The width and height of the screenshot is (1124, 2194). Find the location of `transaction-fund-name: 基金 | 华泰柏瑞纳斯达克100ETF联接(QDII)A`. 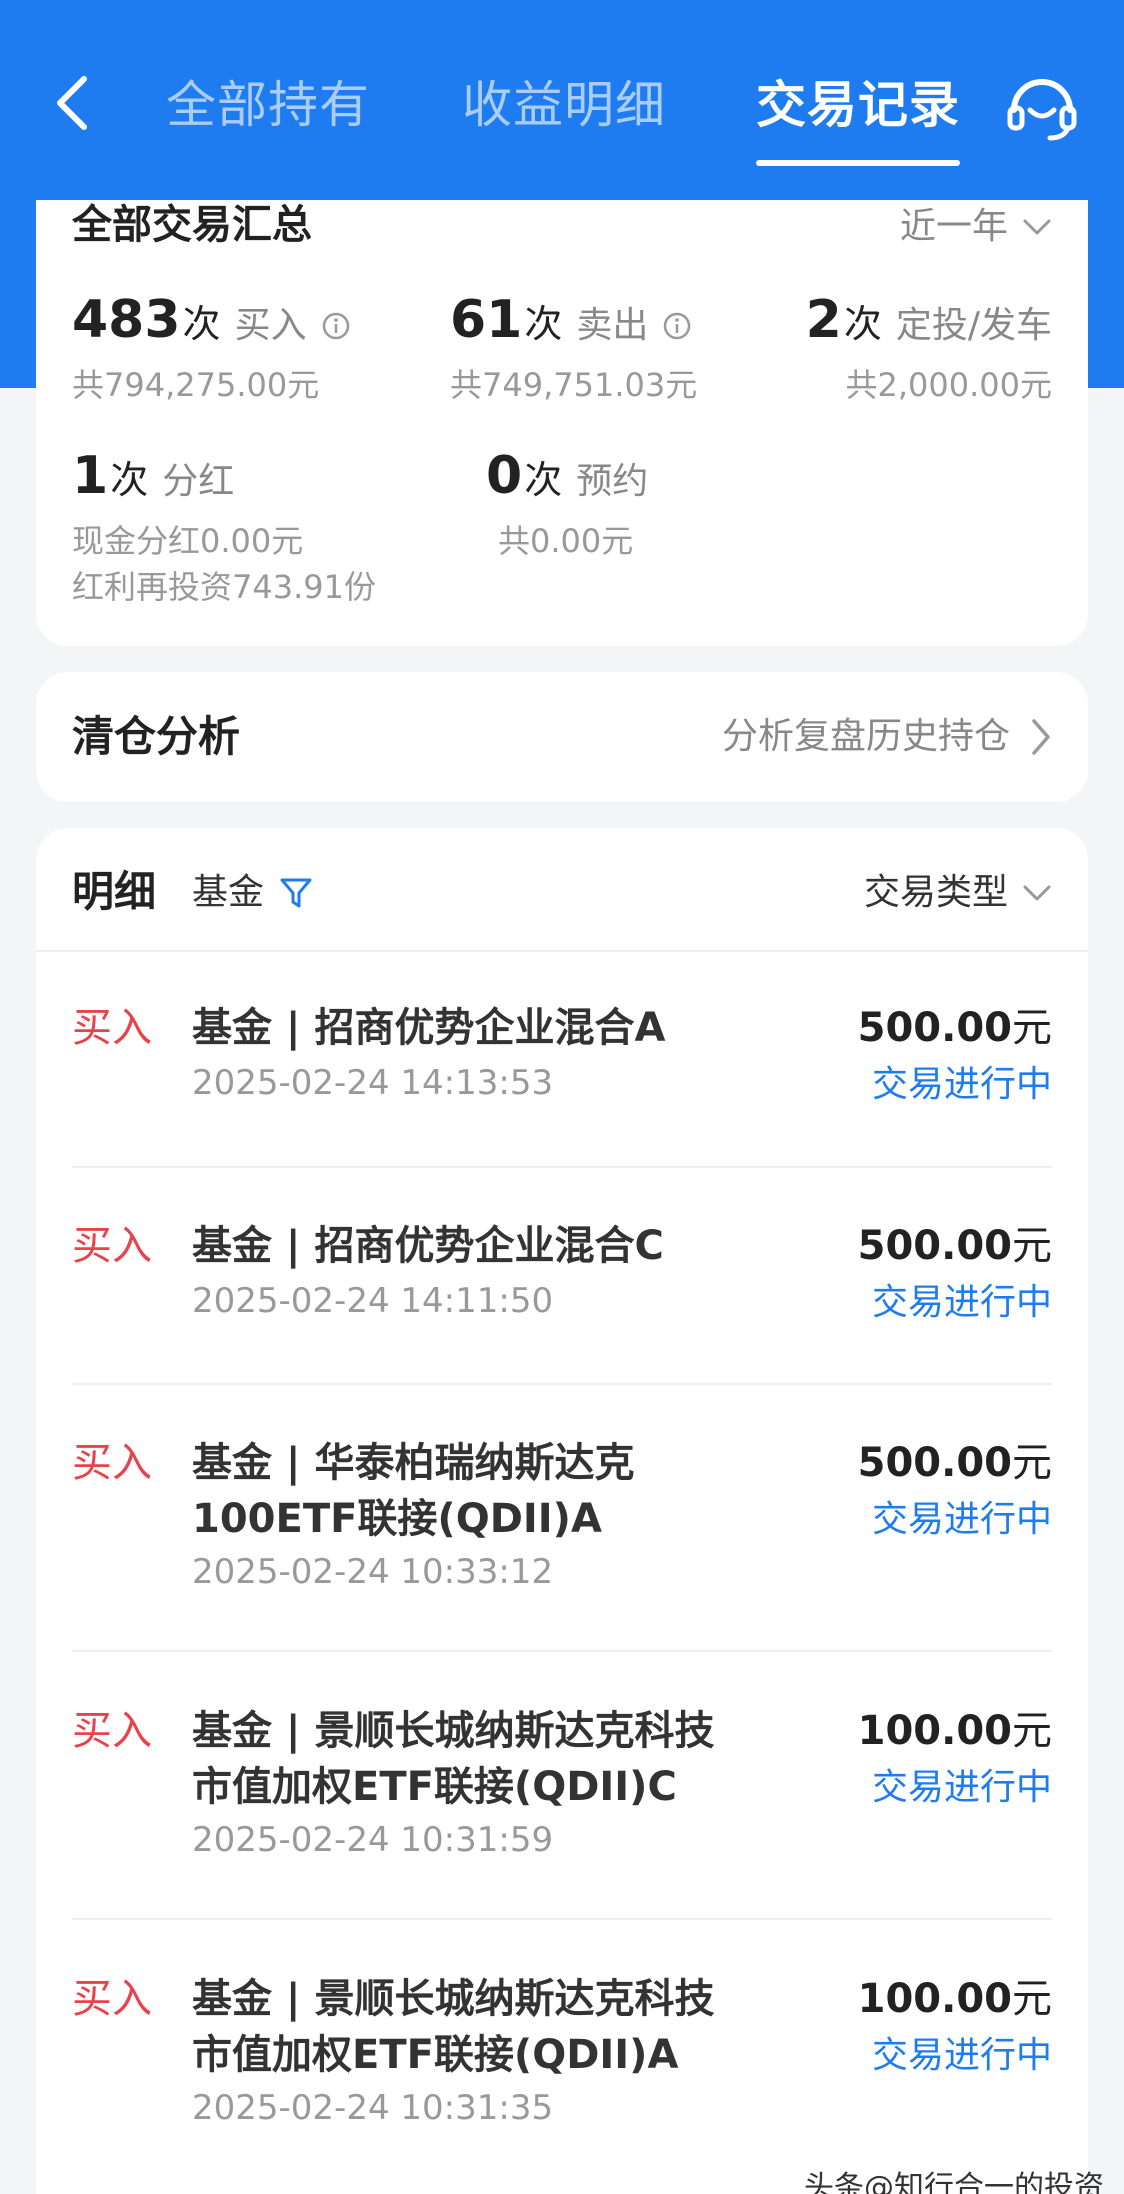

transaction-fund-name: 基金 | 华泰柏瑞纳斯达克100ETF联接(QDII)A is located at coordinates (413, 1491).